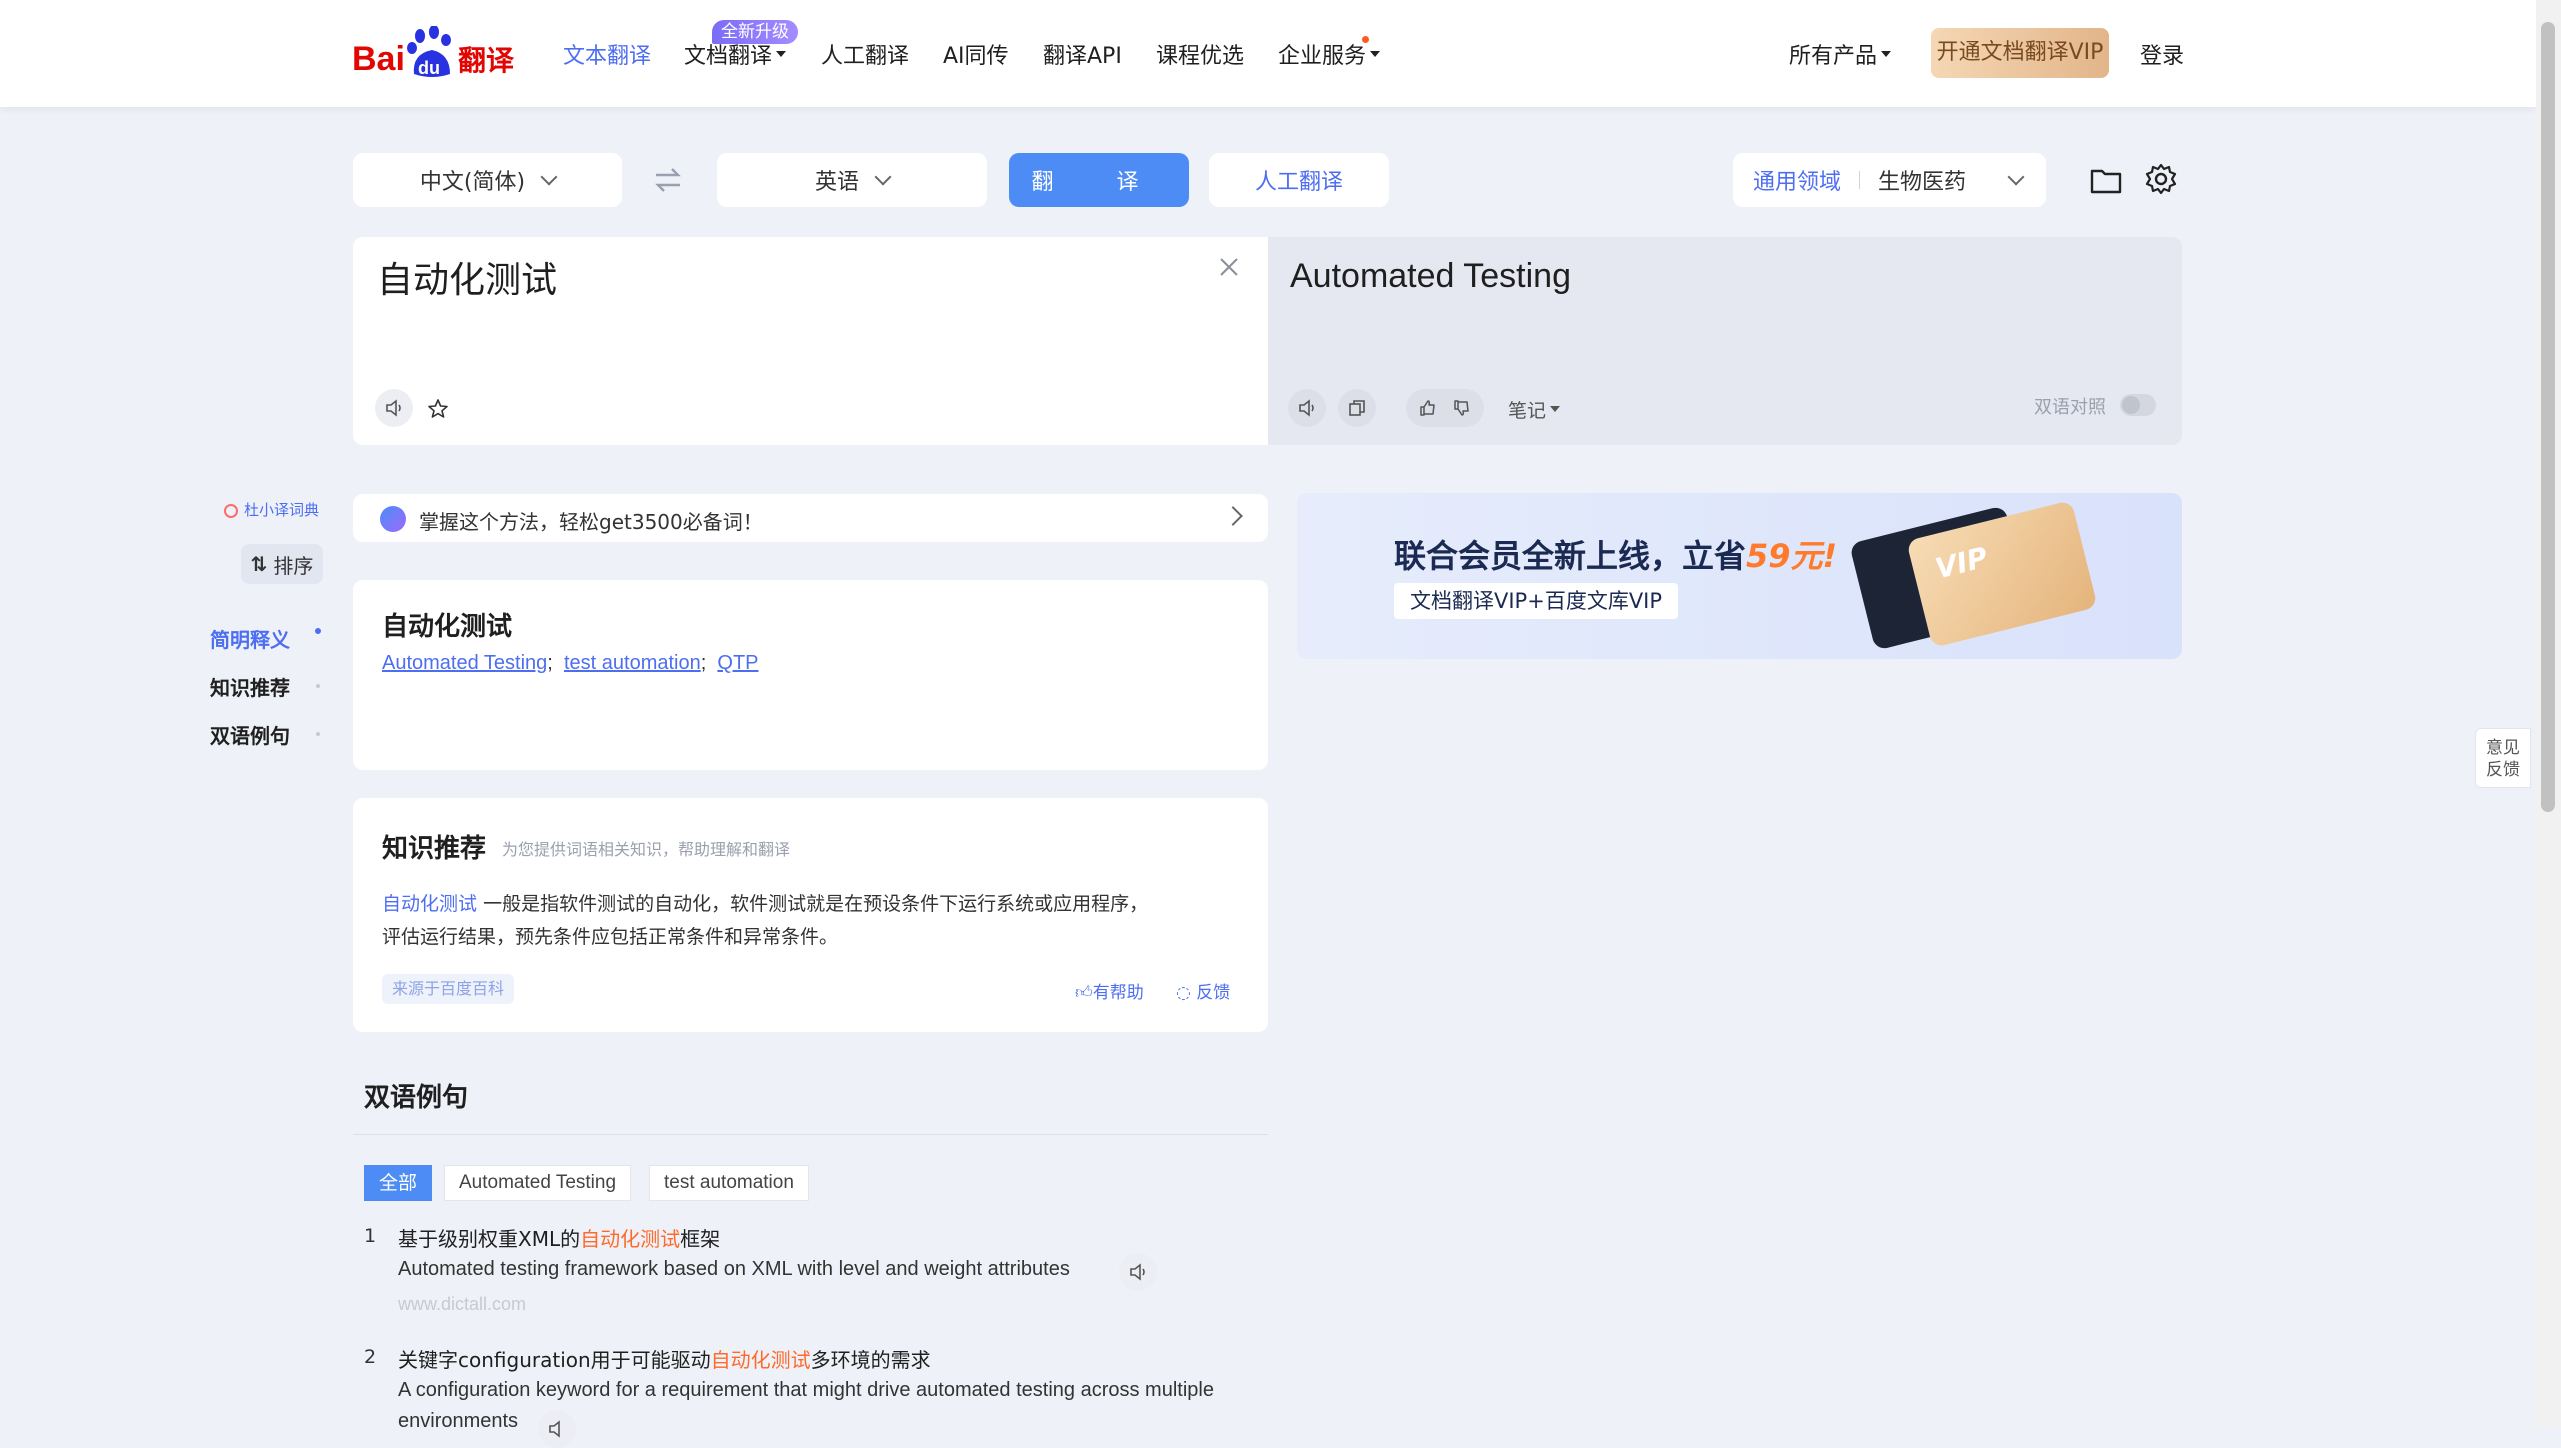  I want to click on all-products-menu: 所有产品, so click(1840, 54).